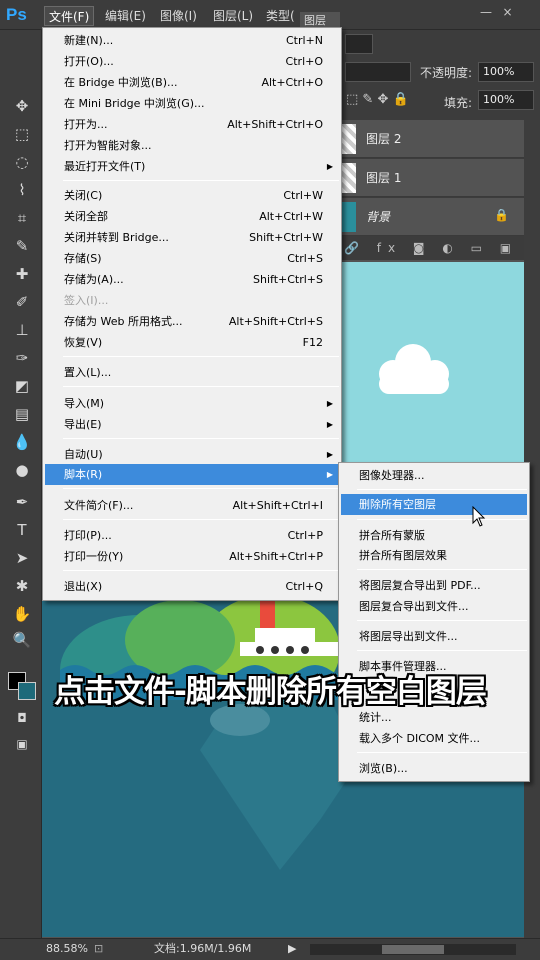 Image resolution: width=540 pixels, height=960 pixels. What do you see at coordinates (22, 614) in the screenshot?
I see `hand-tool-icon: ✋` at bounding box center [22, 614].